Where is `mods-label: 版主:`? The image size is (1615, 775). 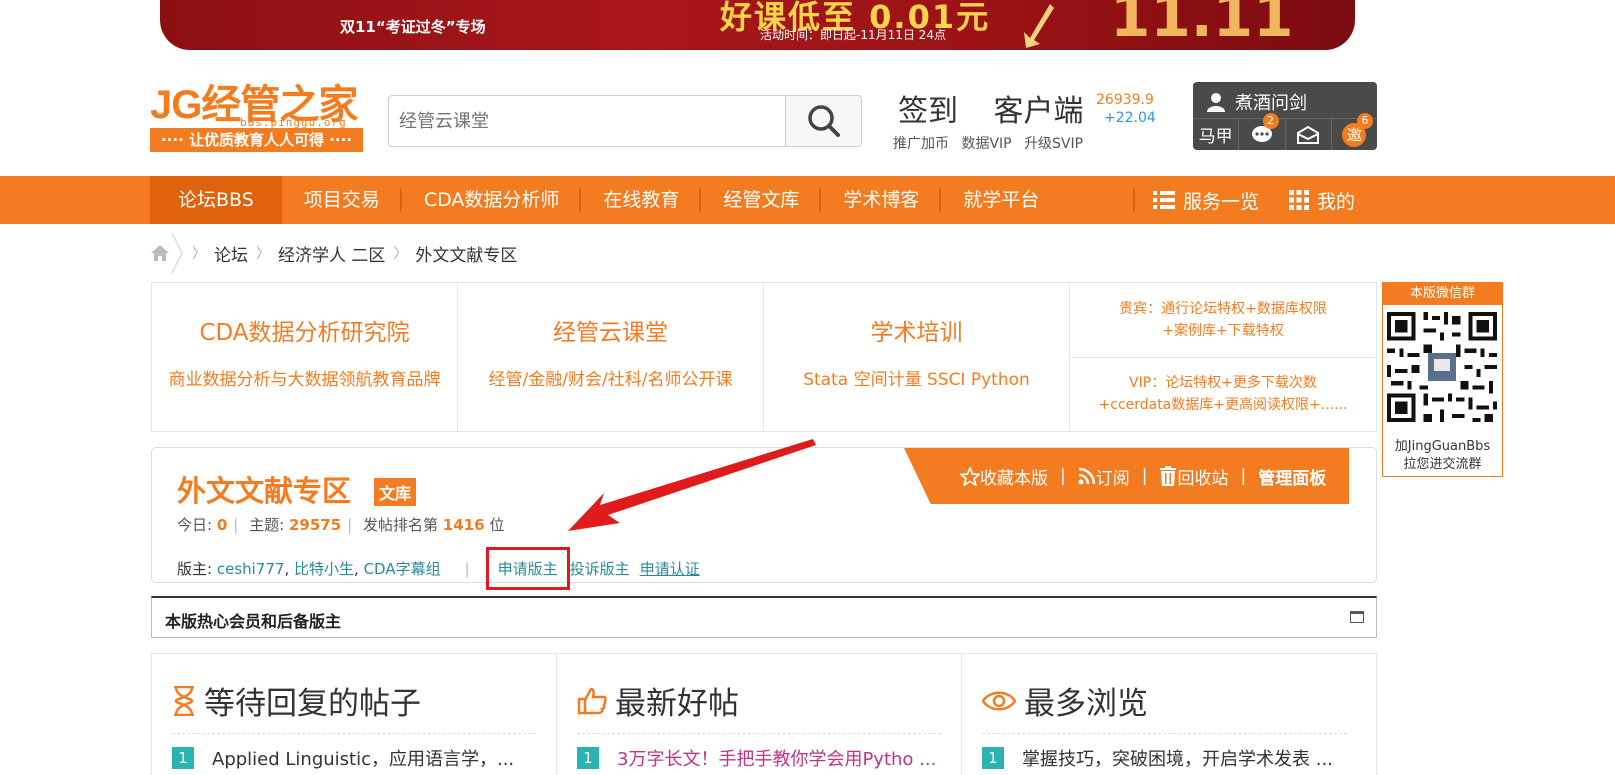 mods-label: 版主: is located at coordinates (195, 569).